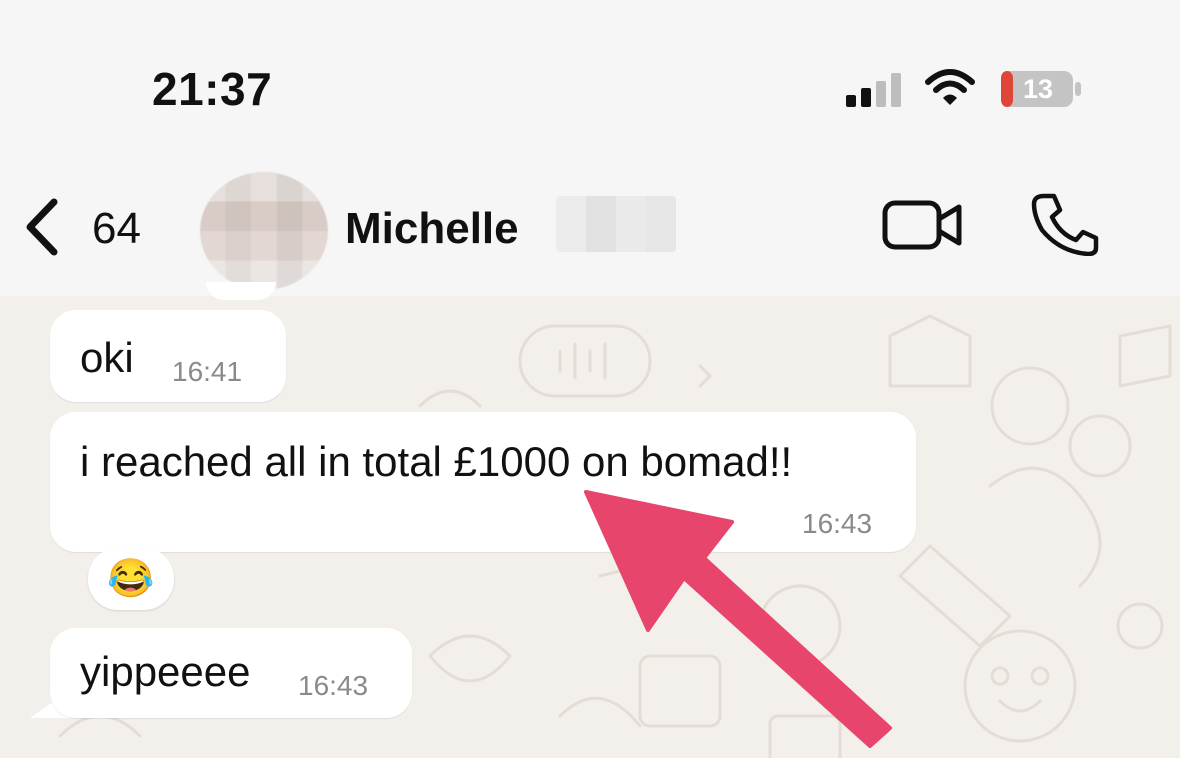  Describe the element at coordinates (207, 371) in the screenshot. I see `message-time: 16:41` at that location.